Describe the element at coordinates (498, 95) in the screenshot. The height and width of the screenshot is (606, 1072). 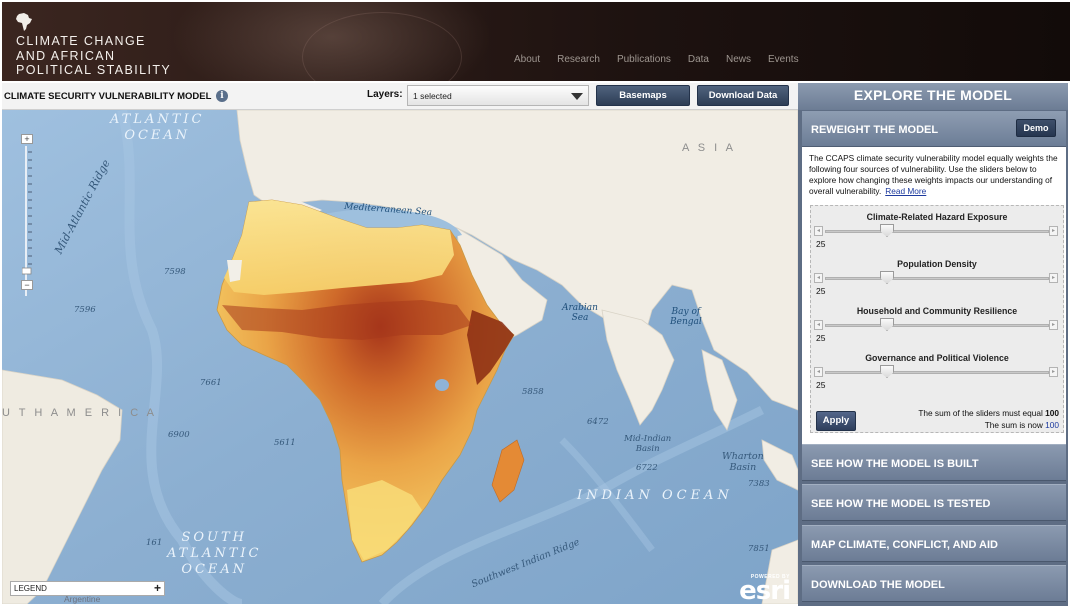
I see `layers-select: 1 selected` at that location.